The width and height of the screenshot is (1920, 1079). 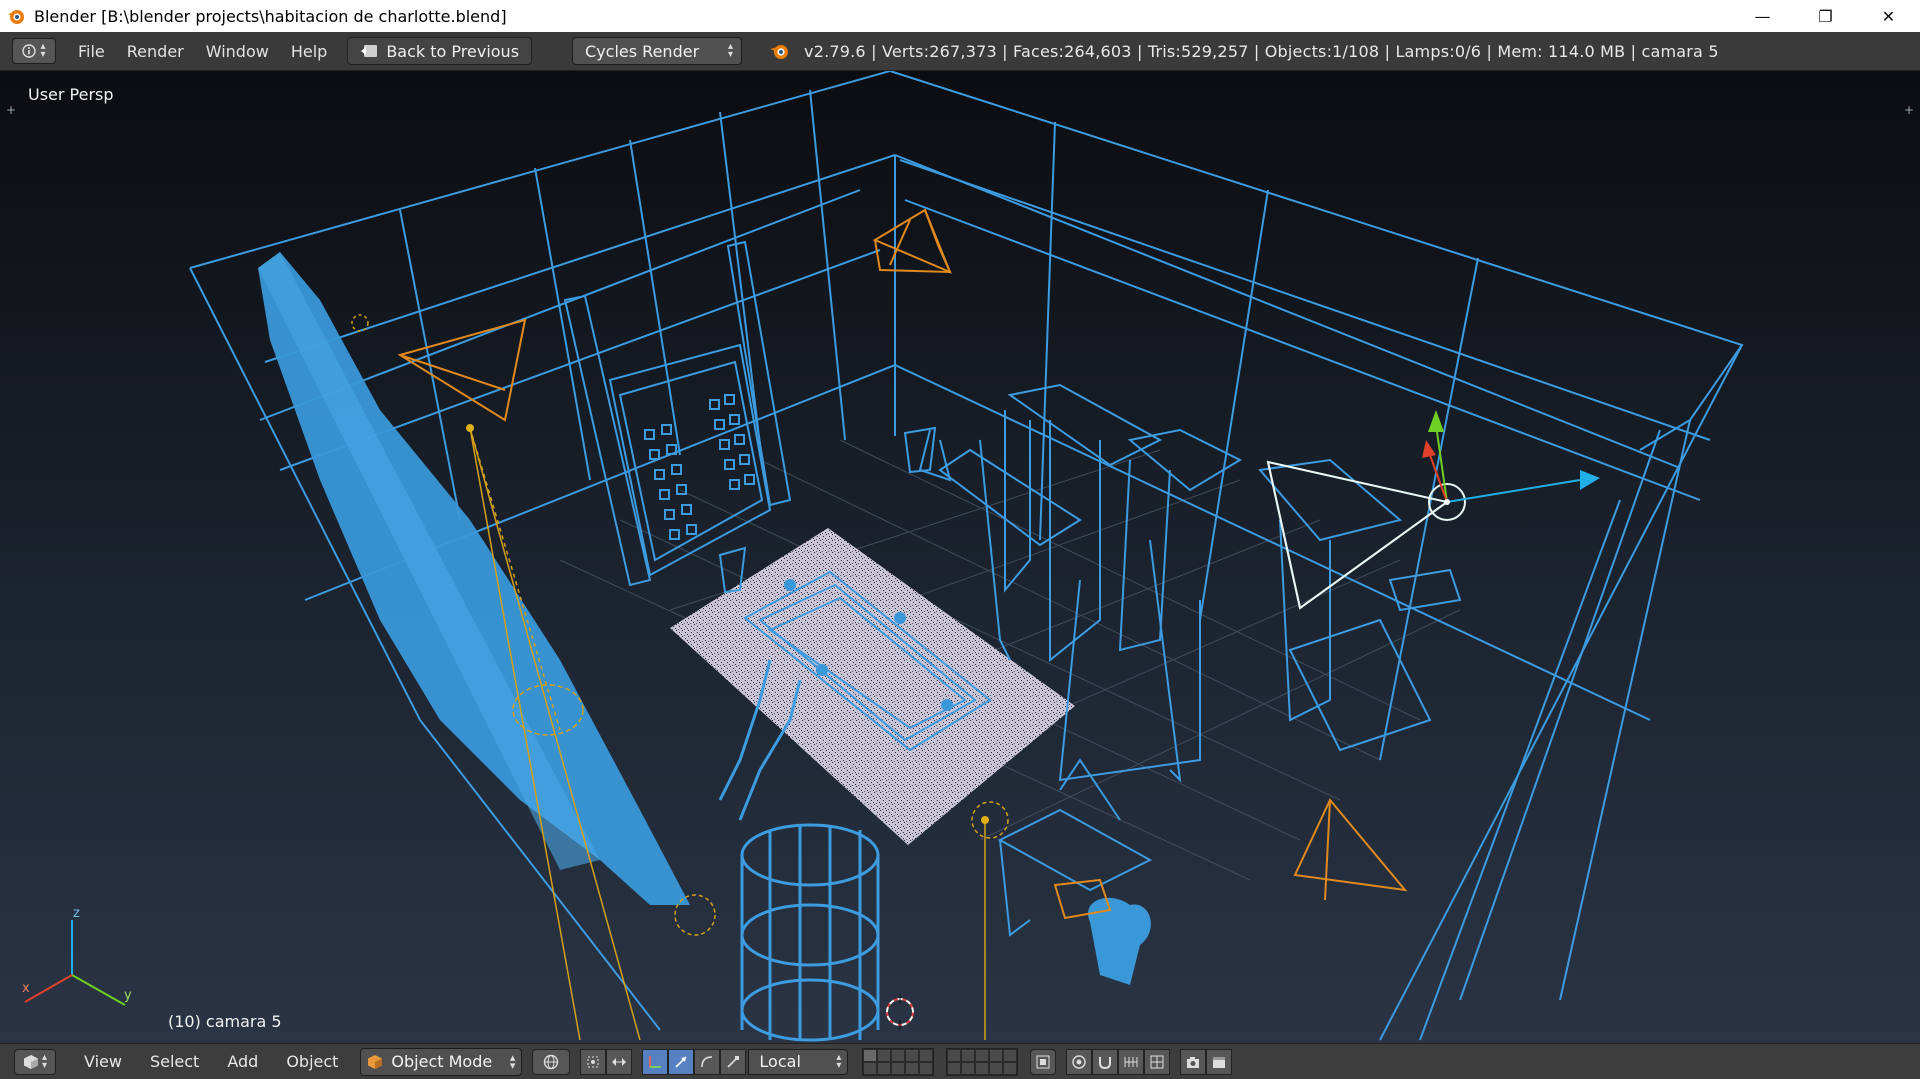 I want to click on rotate-arc-icon, so click(x=707, y=1061).